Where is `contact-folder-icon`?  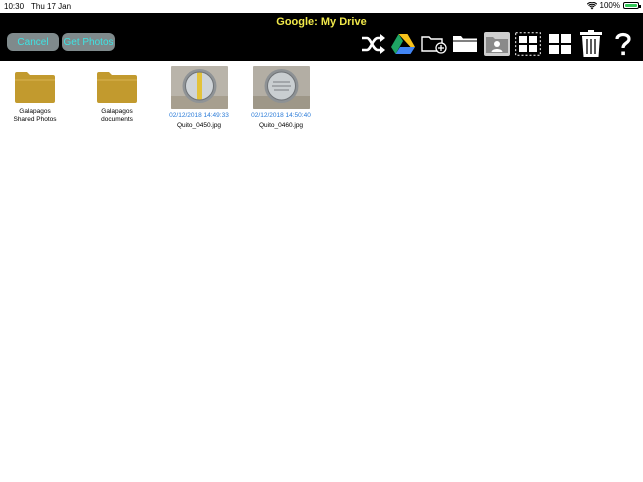
contact-folder-icon is located at coordinates (497, 44).